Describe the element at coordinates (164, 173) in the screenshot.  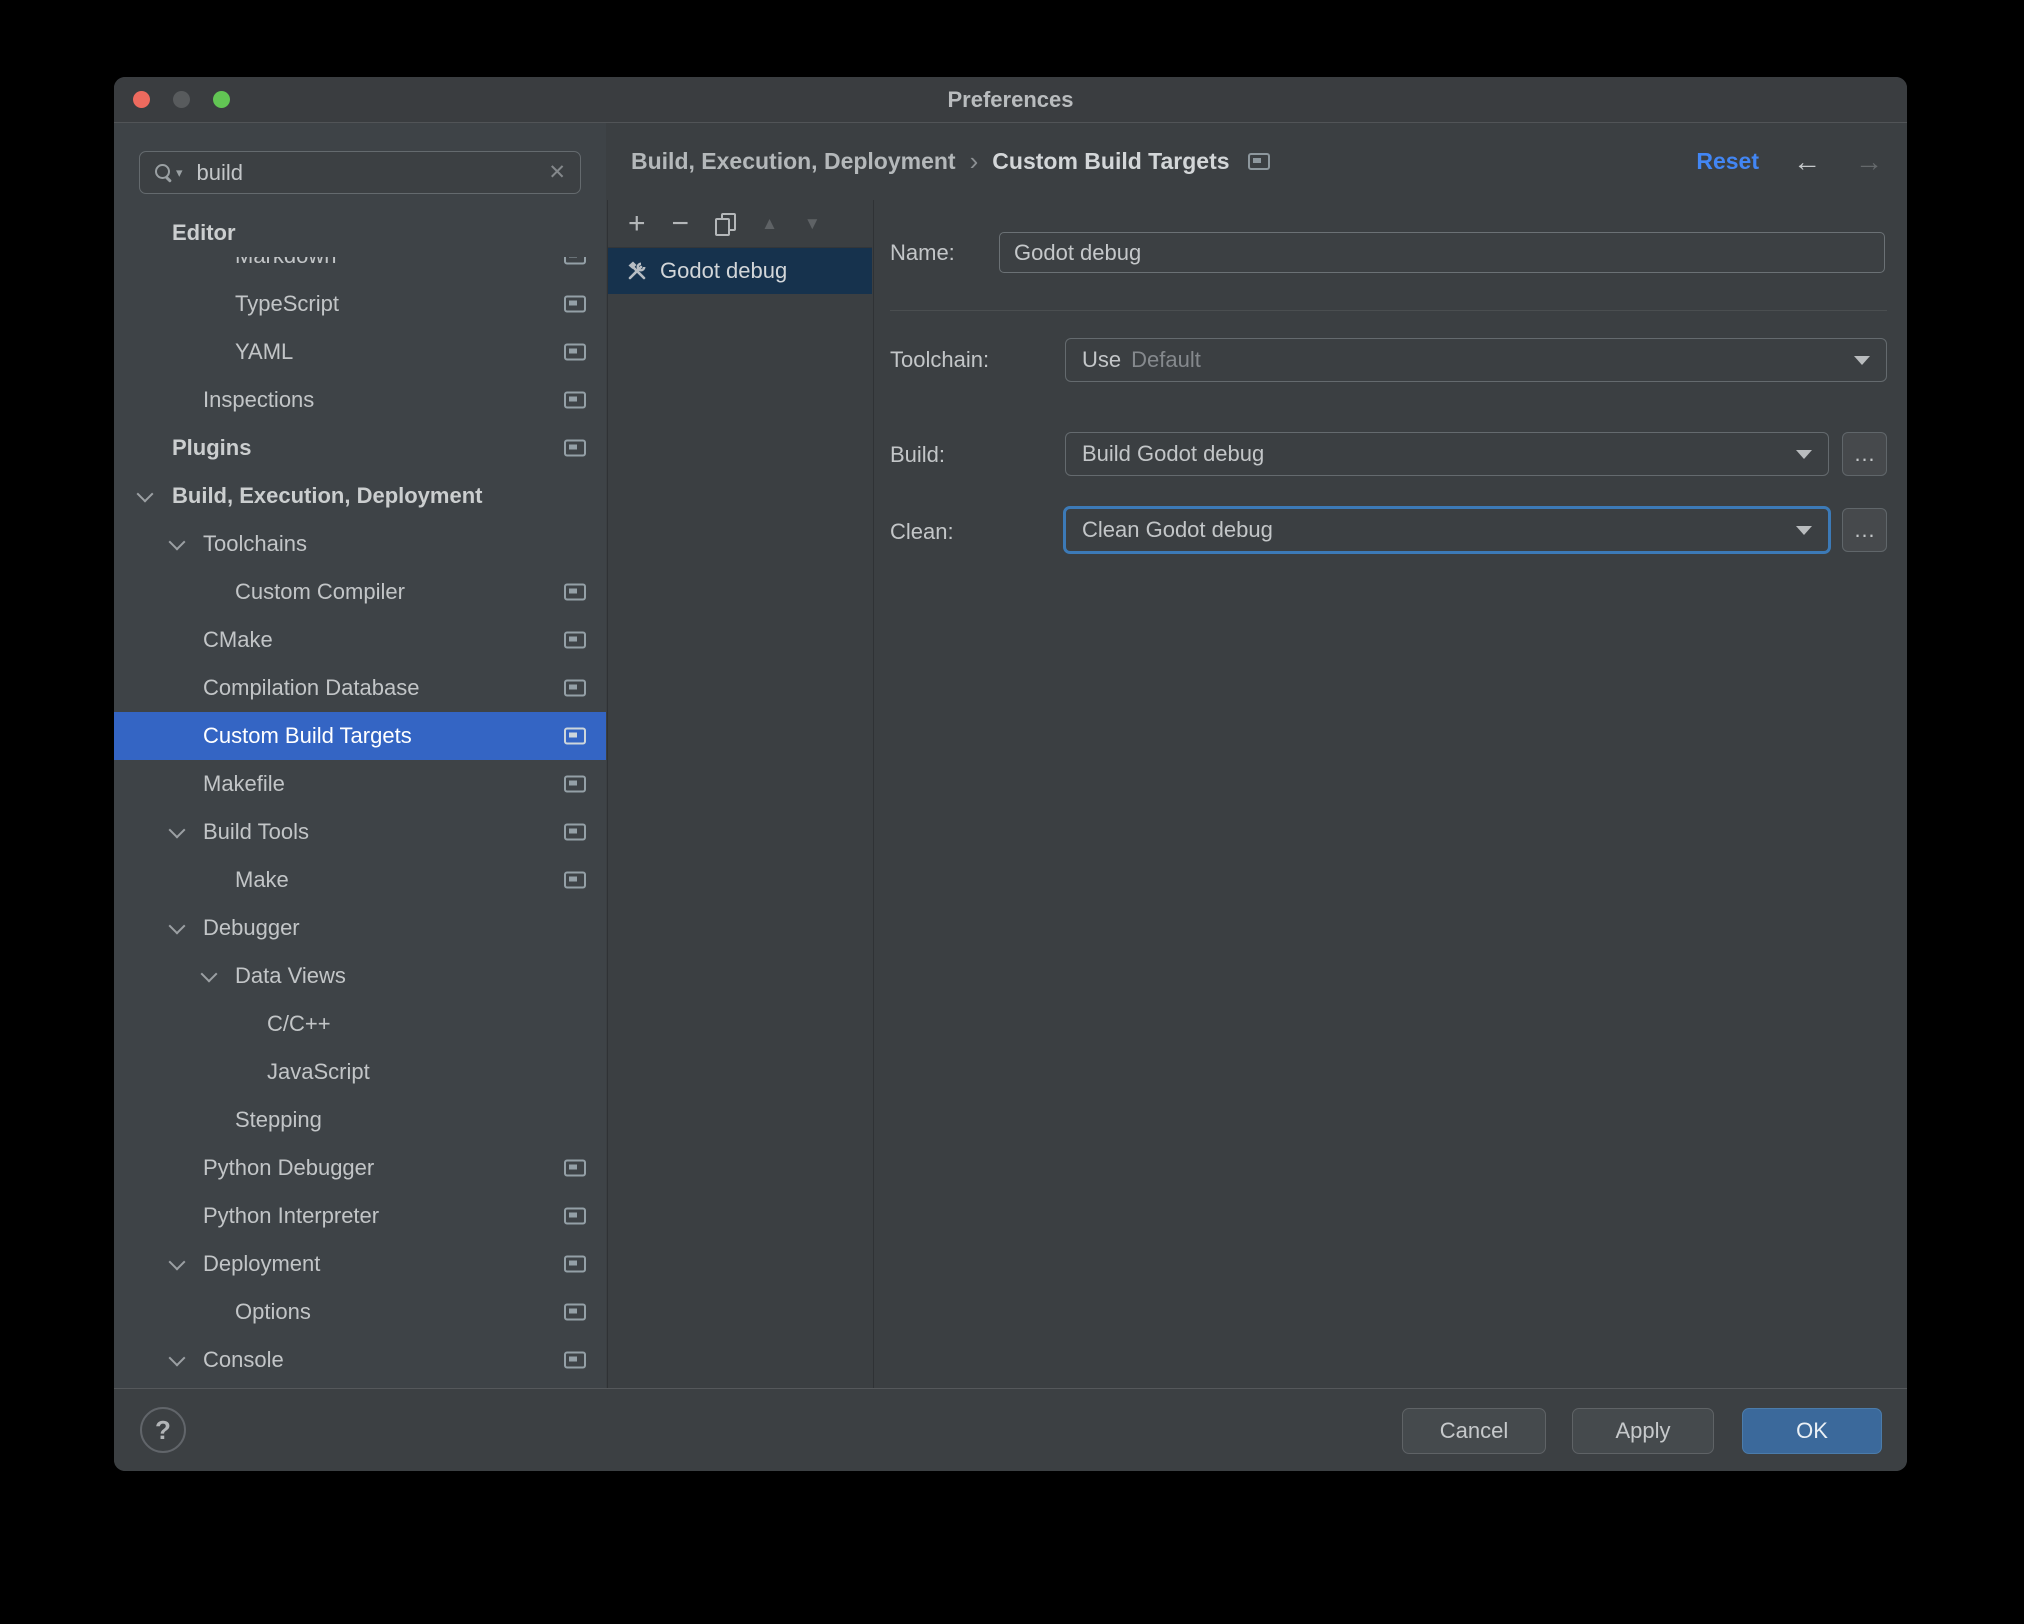
I see `search-icon` at that location.